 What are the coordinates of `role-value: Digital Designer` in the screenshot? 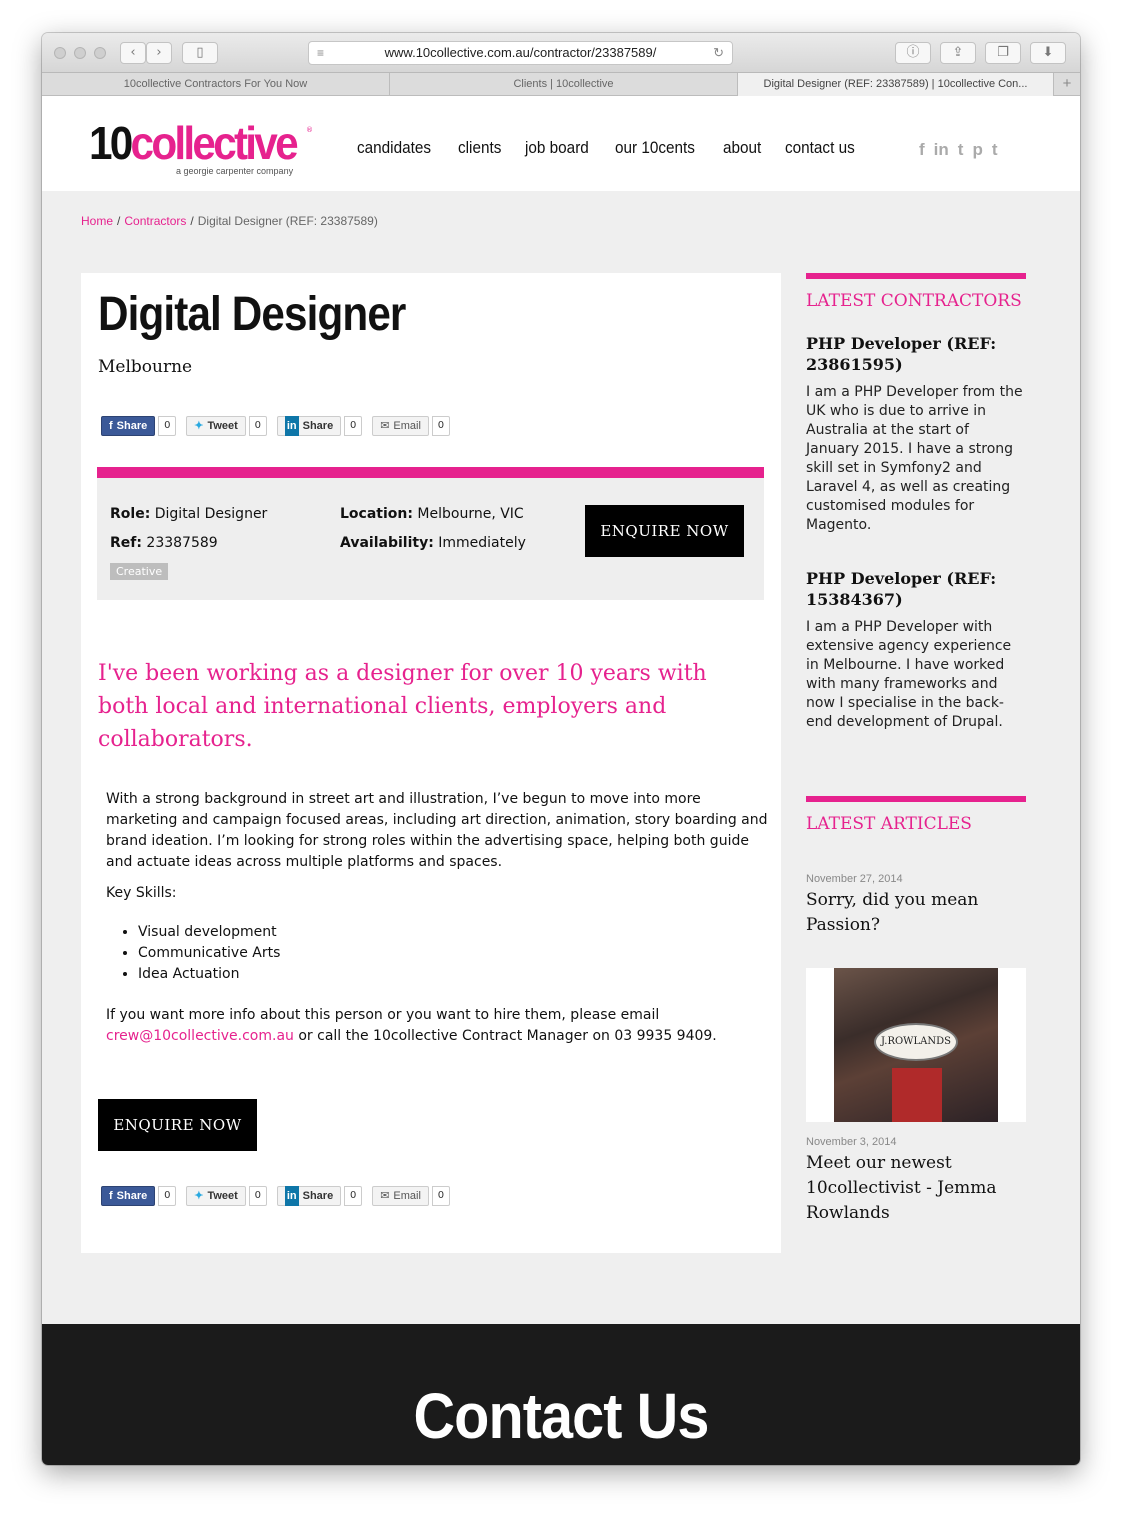 It's located at (211, 514).